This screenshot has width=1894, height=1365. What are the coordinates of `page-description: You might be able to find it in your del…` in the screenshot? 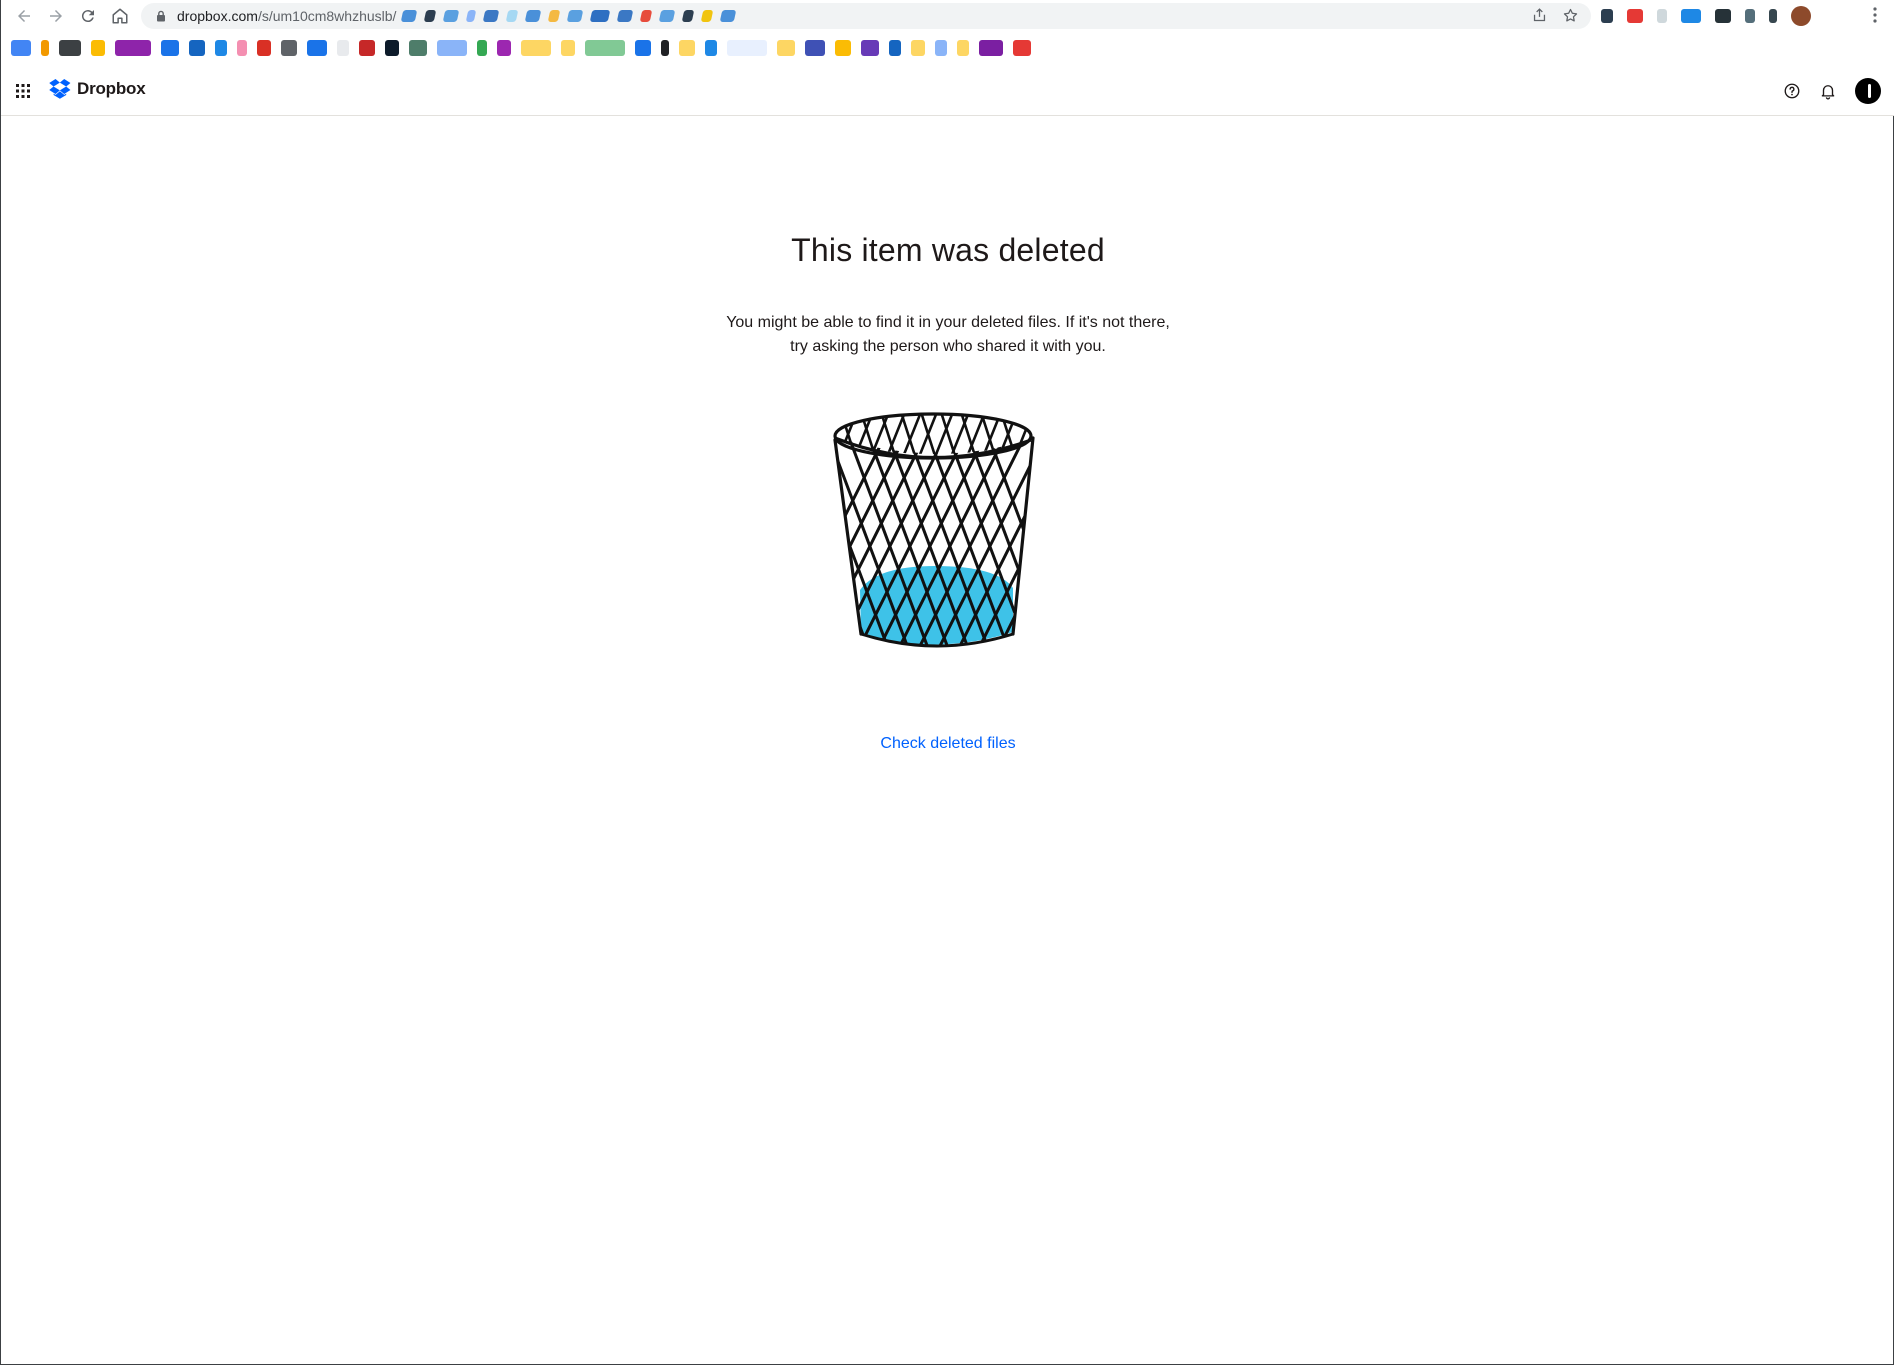 It's located at (948, 335).